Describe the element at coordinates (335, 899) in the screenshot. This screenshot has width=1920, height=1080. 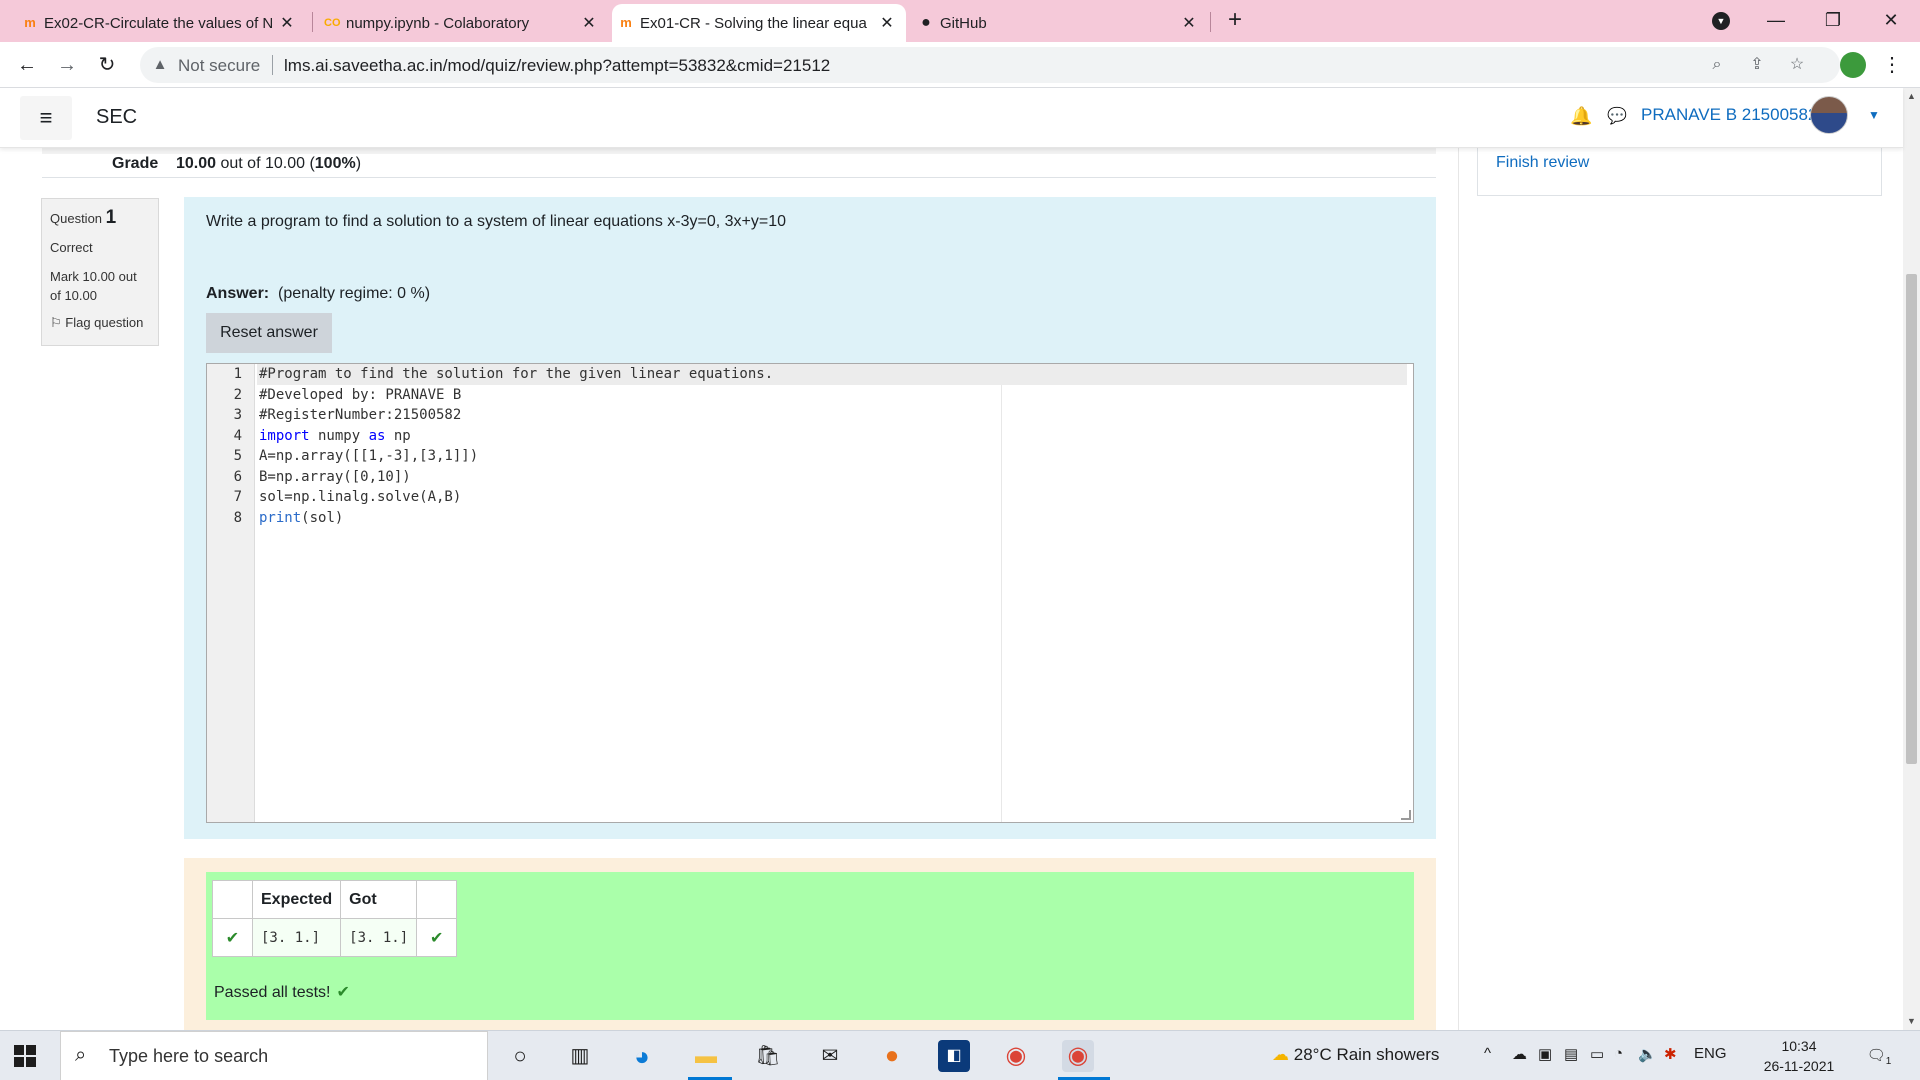
I see `table-header-row: Expected Got` at that location.